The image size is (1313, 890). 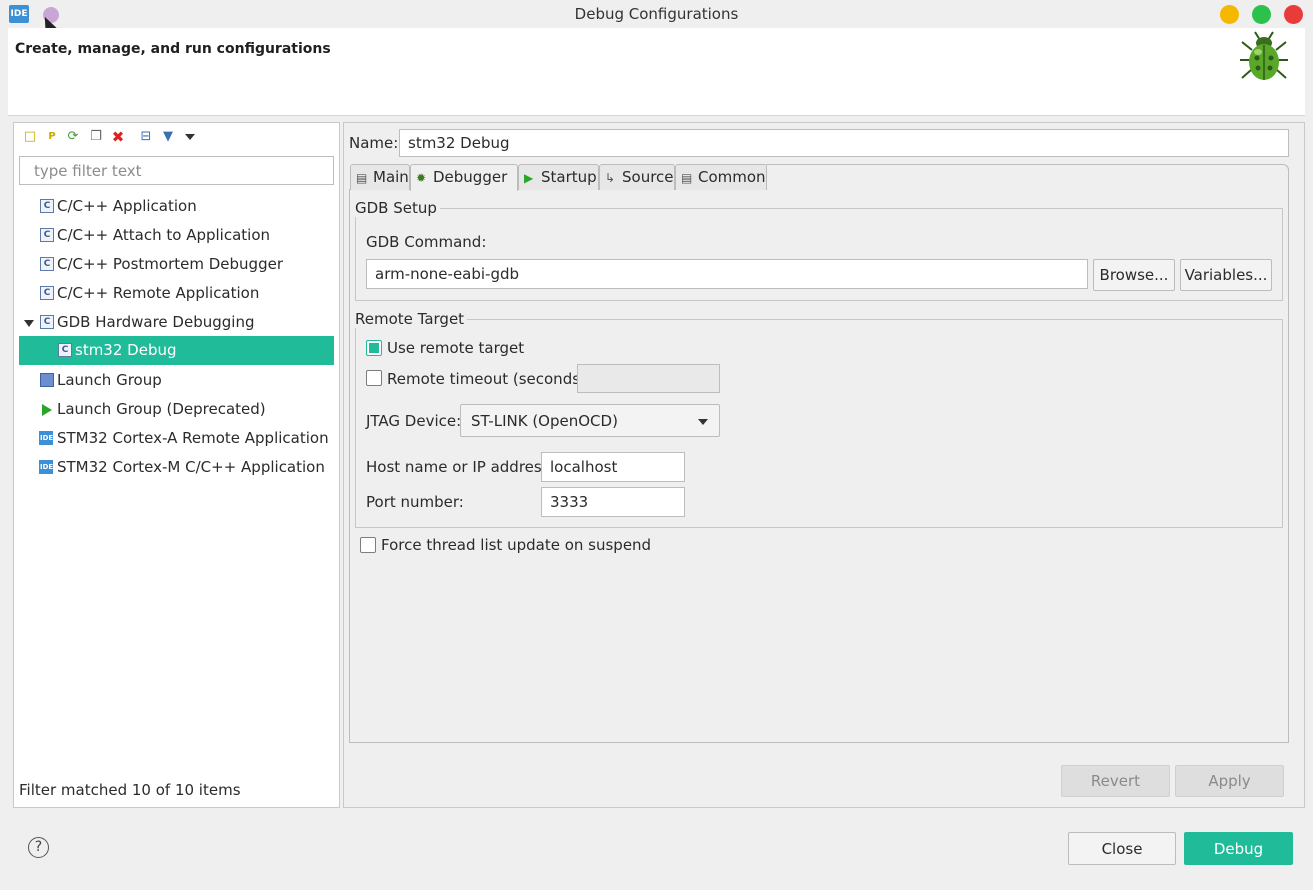 What do you see at coordinates (109, 380) in the screenshot?
I see `tree-item-label: Launch Group` at bounding box center [109, 380].